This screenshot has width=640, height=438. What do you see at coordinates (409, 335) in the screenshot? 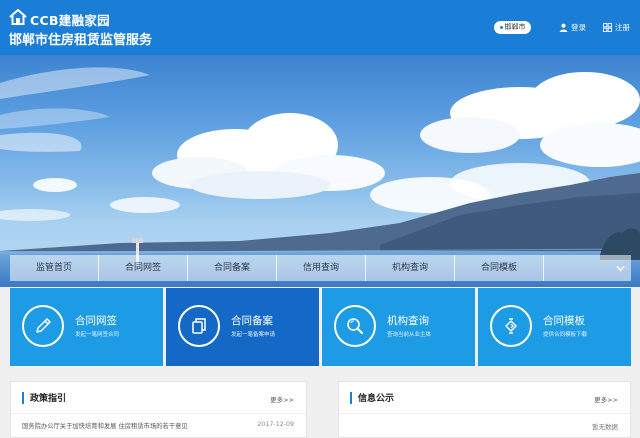
I see `tile-subtitle: 查询当前从业主体` at bounding box center [409, 335].